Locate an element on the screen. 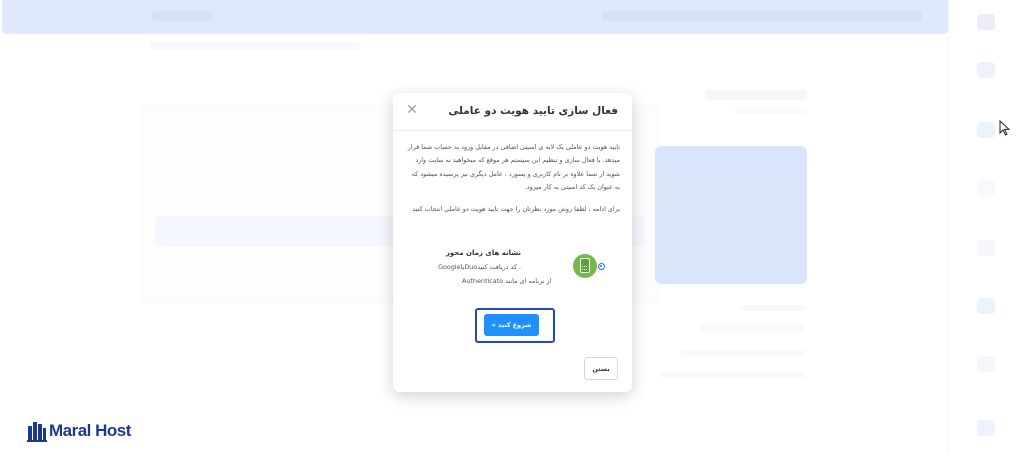  modal-title: فعال سازی تایید هویت دو عاملی is located at coordinates (533, 111).